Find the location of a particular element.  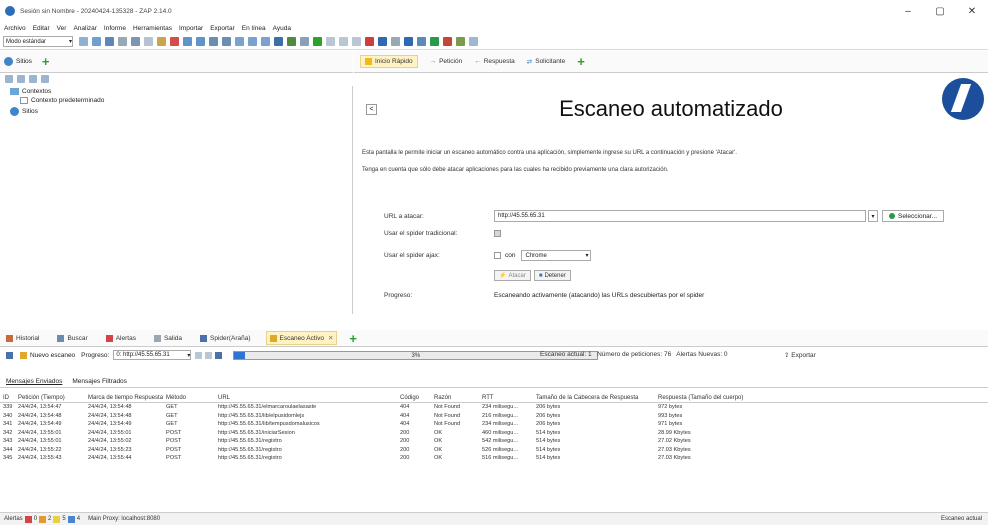

traditional-spider-checkbox is located at coordinates (497, 233).